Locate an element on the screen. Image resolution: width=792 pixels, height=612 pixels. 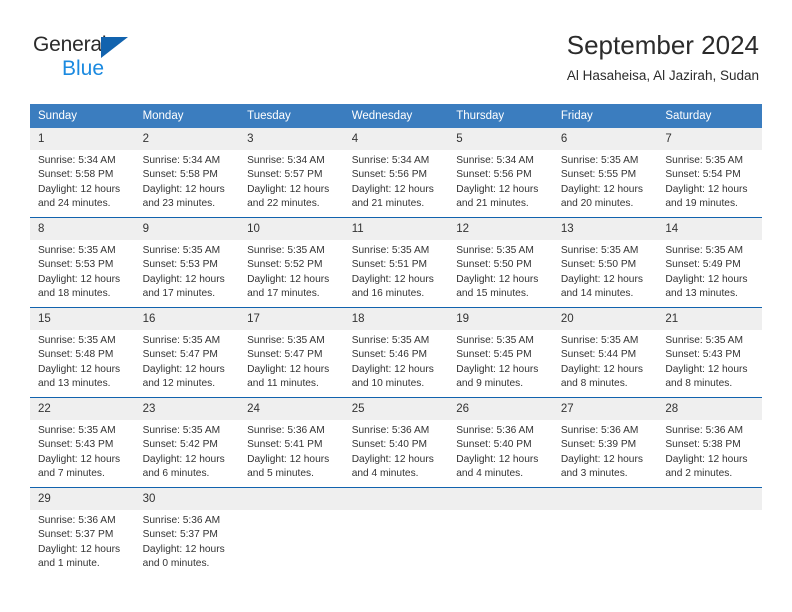
generalblue-logo: General Blue is located at coordinates (123, 59).